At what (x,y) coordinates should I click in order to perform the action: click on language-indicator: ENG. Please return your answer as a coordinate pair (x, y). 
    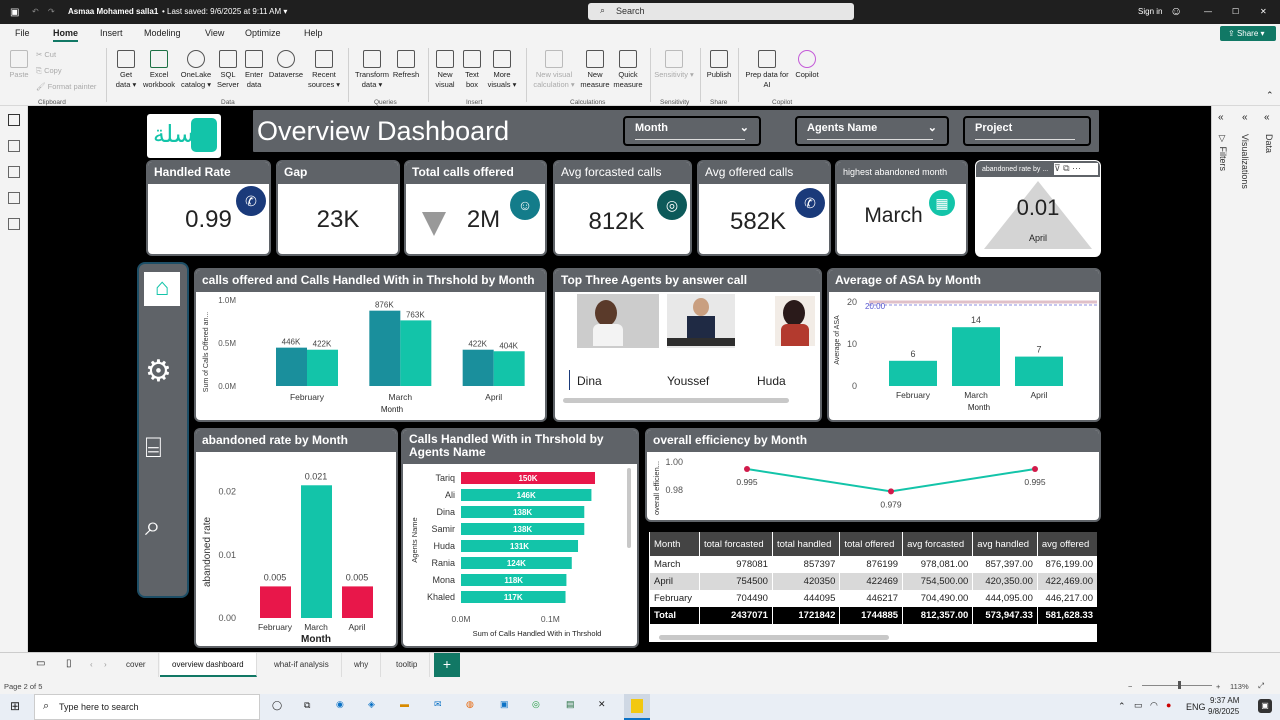
    Looking at the image, I should click on (1196, 707).